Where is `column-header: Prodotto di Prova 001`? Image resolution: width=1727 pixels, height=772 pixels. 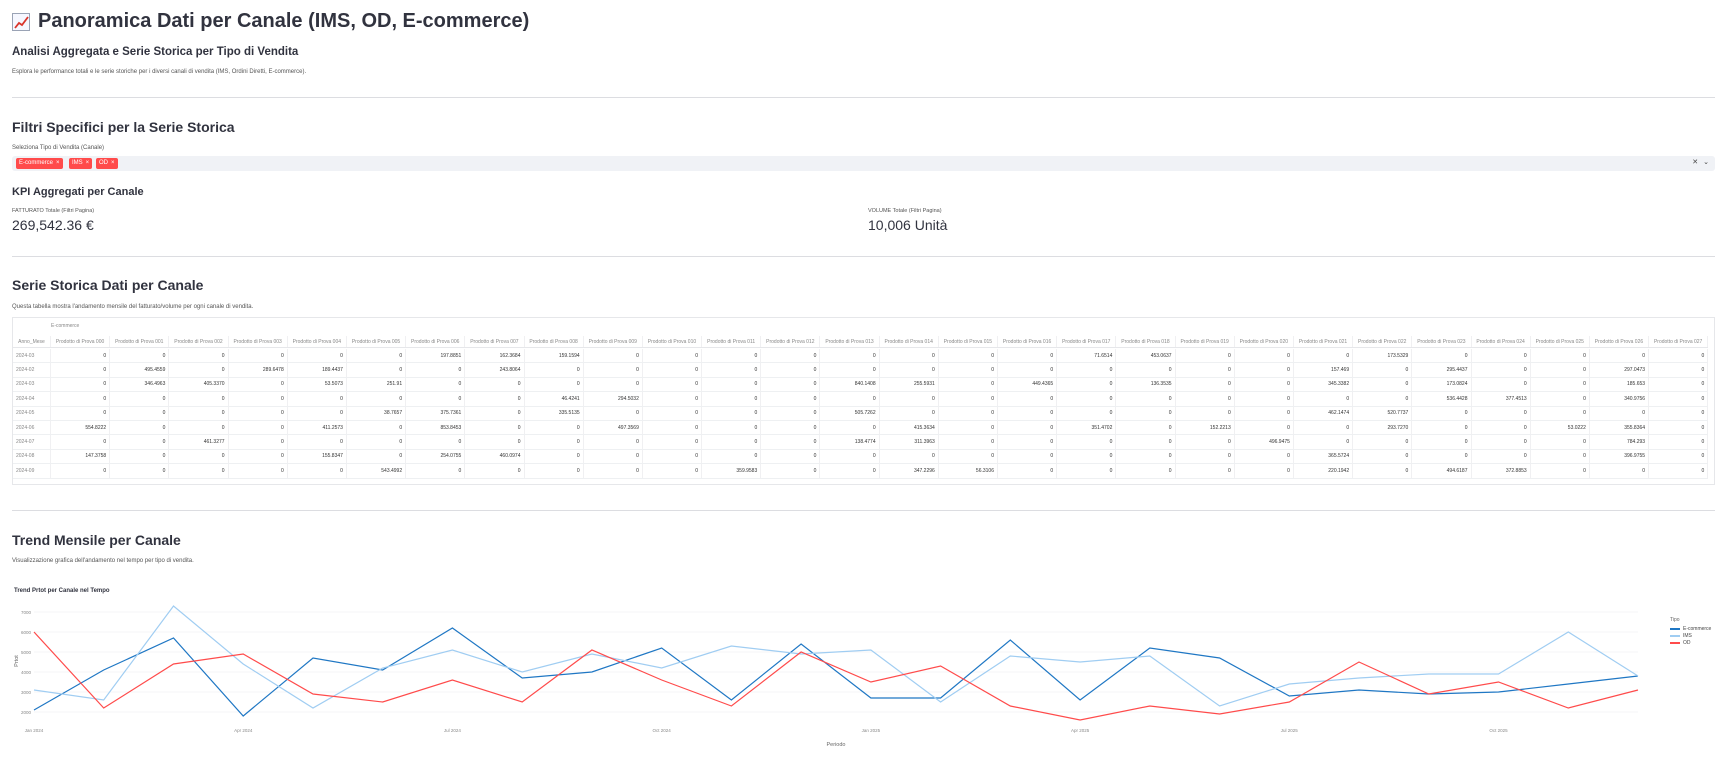 column-header: Prodotto di Prova 001 is located at coordinates (140, 341).